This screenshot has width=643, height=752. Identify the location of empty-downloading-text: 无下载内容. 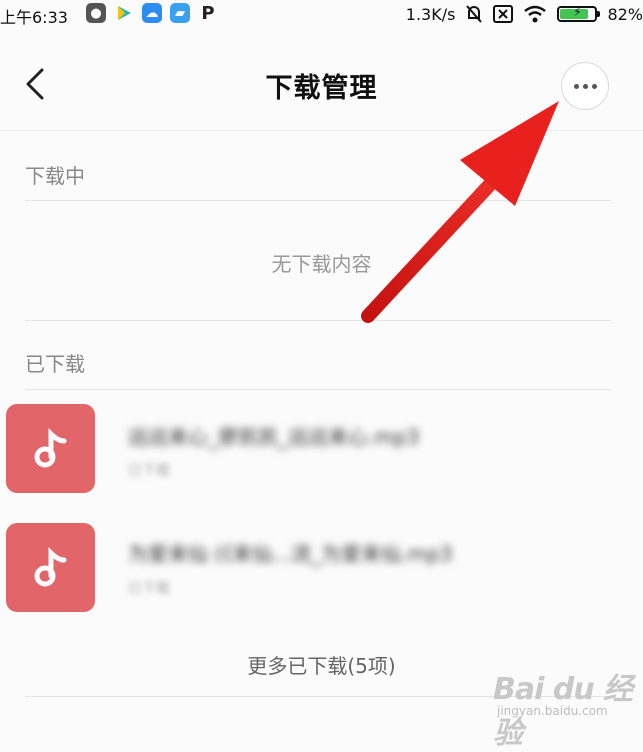
(321, 264).